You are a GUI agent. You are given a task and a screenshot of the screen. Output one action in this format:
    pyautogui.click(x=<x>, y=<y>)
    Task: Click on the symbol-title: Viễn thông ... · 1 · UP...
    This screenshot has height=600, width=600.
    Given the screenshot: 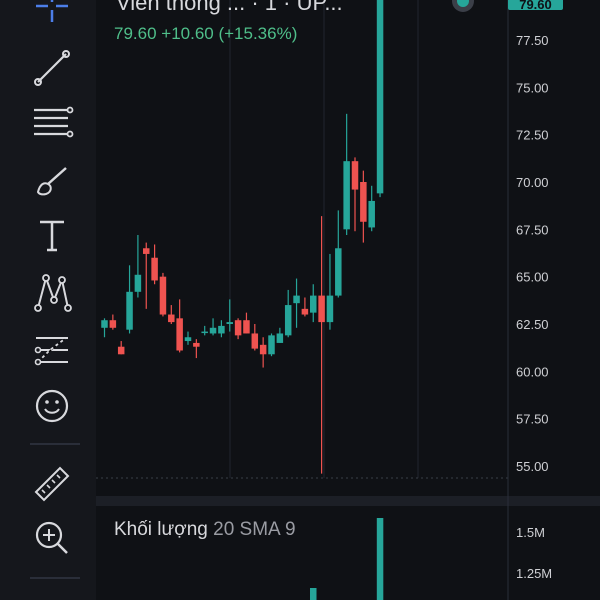 What is the action you would take?
    pyautogui.click(x=229, y=8)
    